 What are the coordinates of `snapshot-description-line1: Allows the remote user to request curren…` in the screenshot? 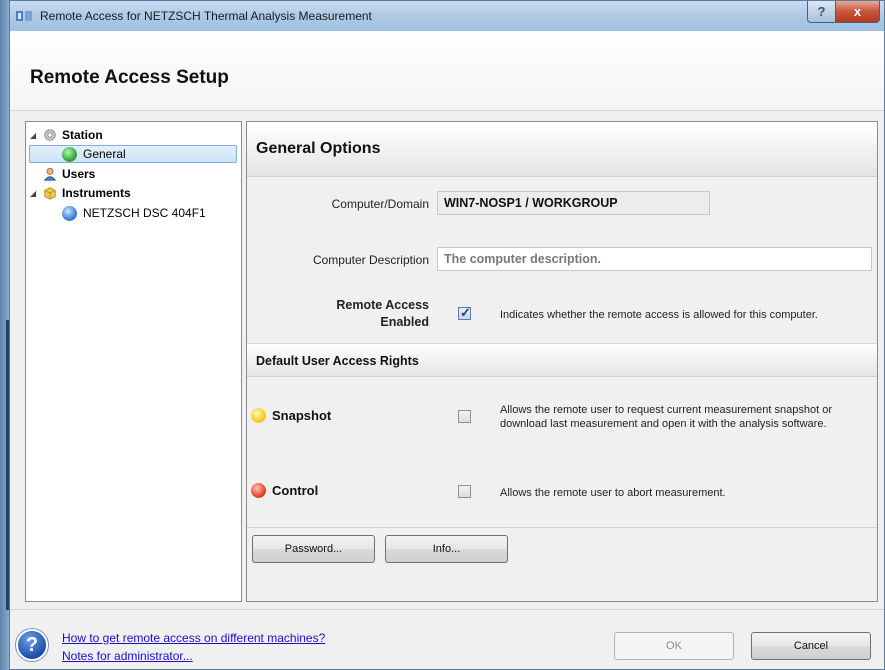 It's located at (666, 410).